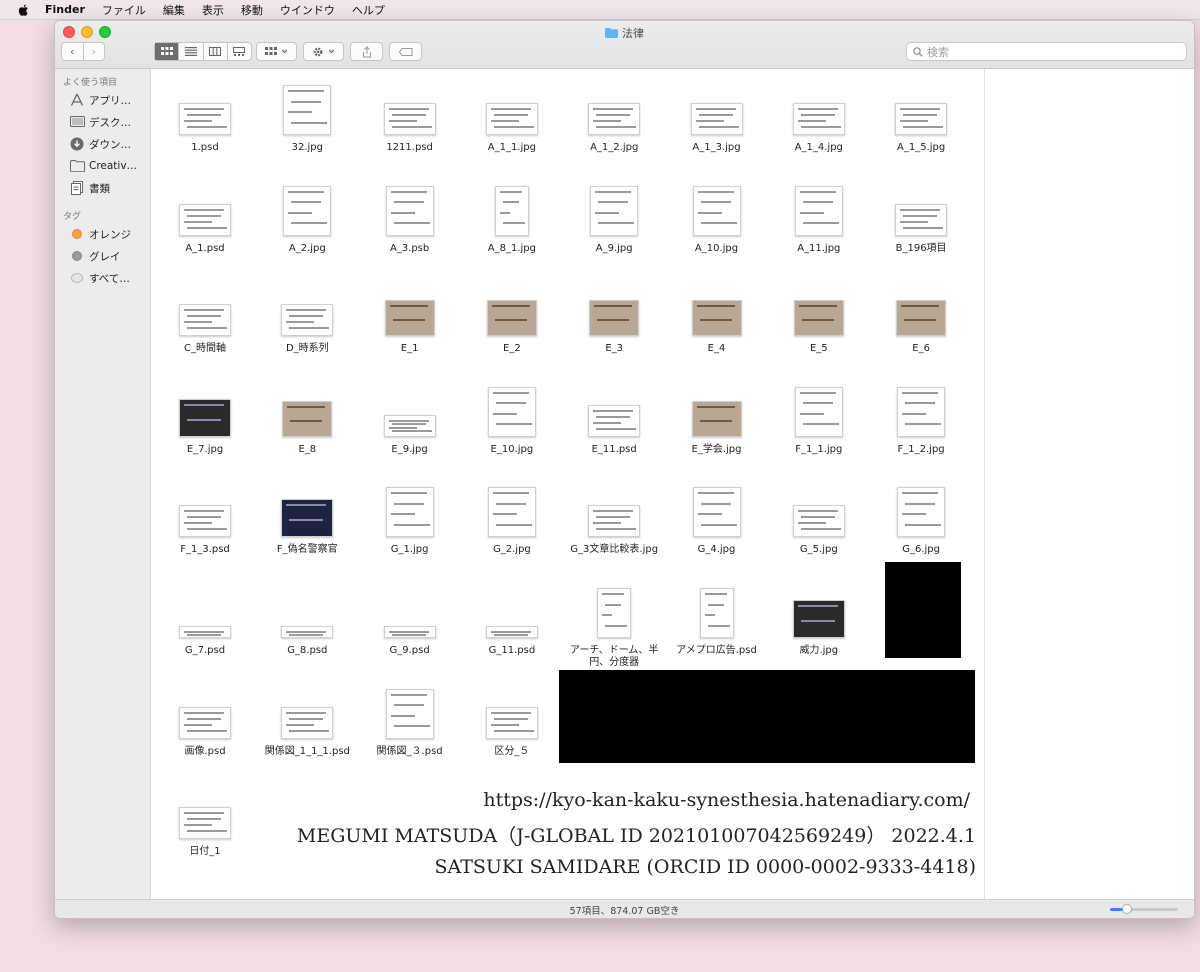 This screenshot has height=972, width=1200. What do you see at coordinates (512, 226) in the screenshot?
I see `file-item: A_8_1.jpg` at bounding box center [512, 226].